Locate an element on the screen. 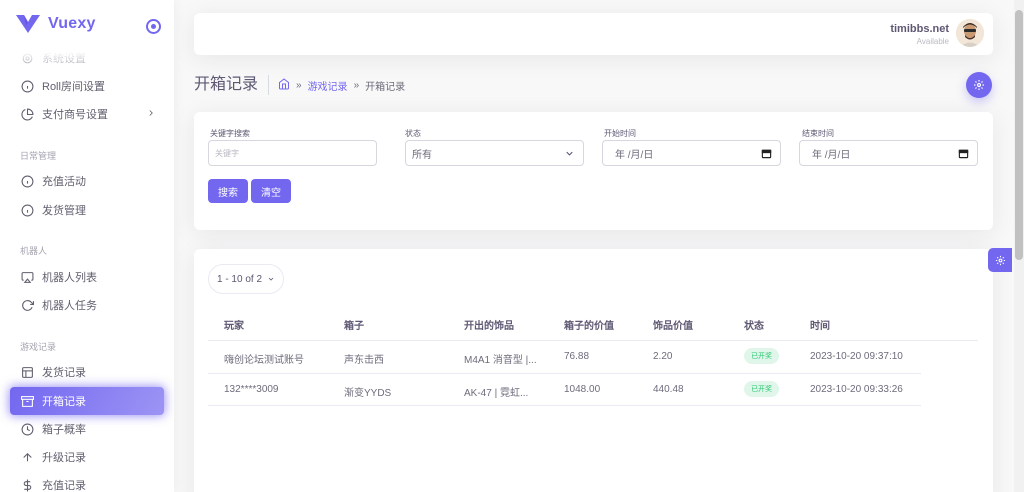 This screenshot has height=492, width=1024. sidebar-collapse-toggle is located at coordinates (153, 26).